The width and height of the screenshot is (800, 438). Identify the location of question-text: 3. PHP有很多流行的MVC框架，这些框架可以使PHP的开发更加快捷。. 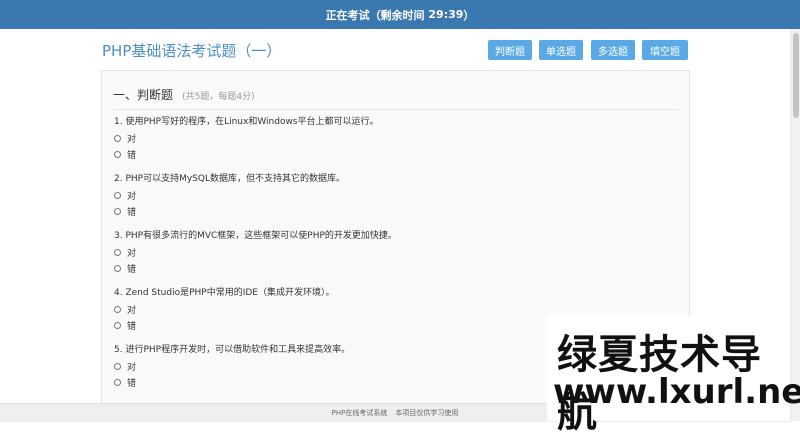
(255, 236).